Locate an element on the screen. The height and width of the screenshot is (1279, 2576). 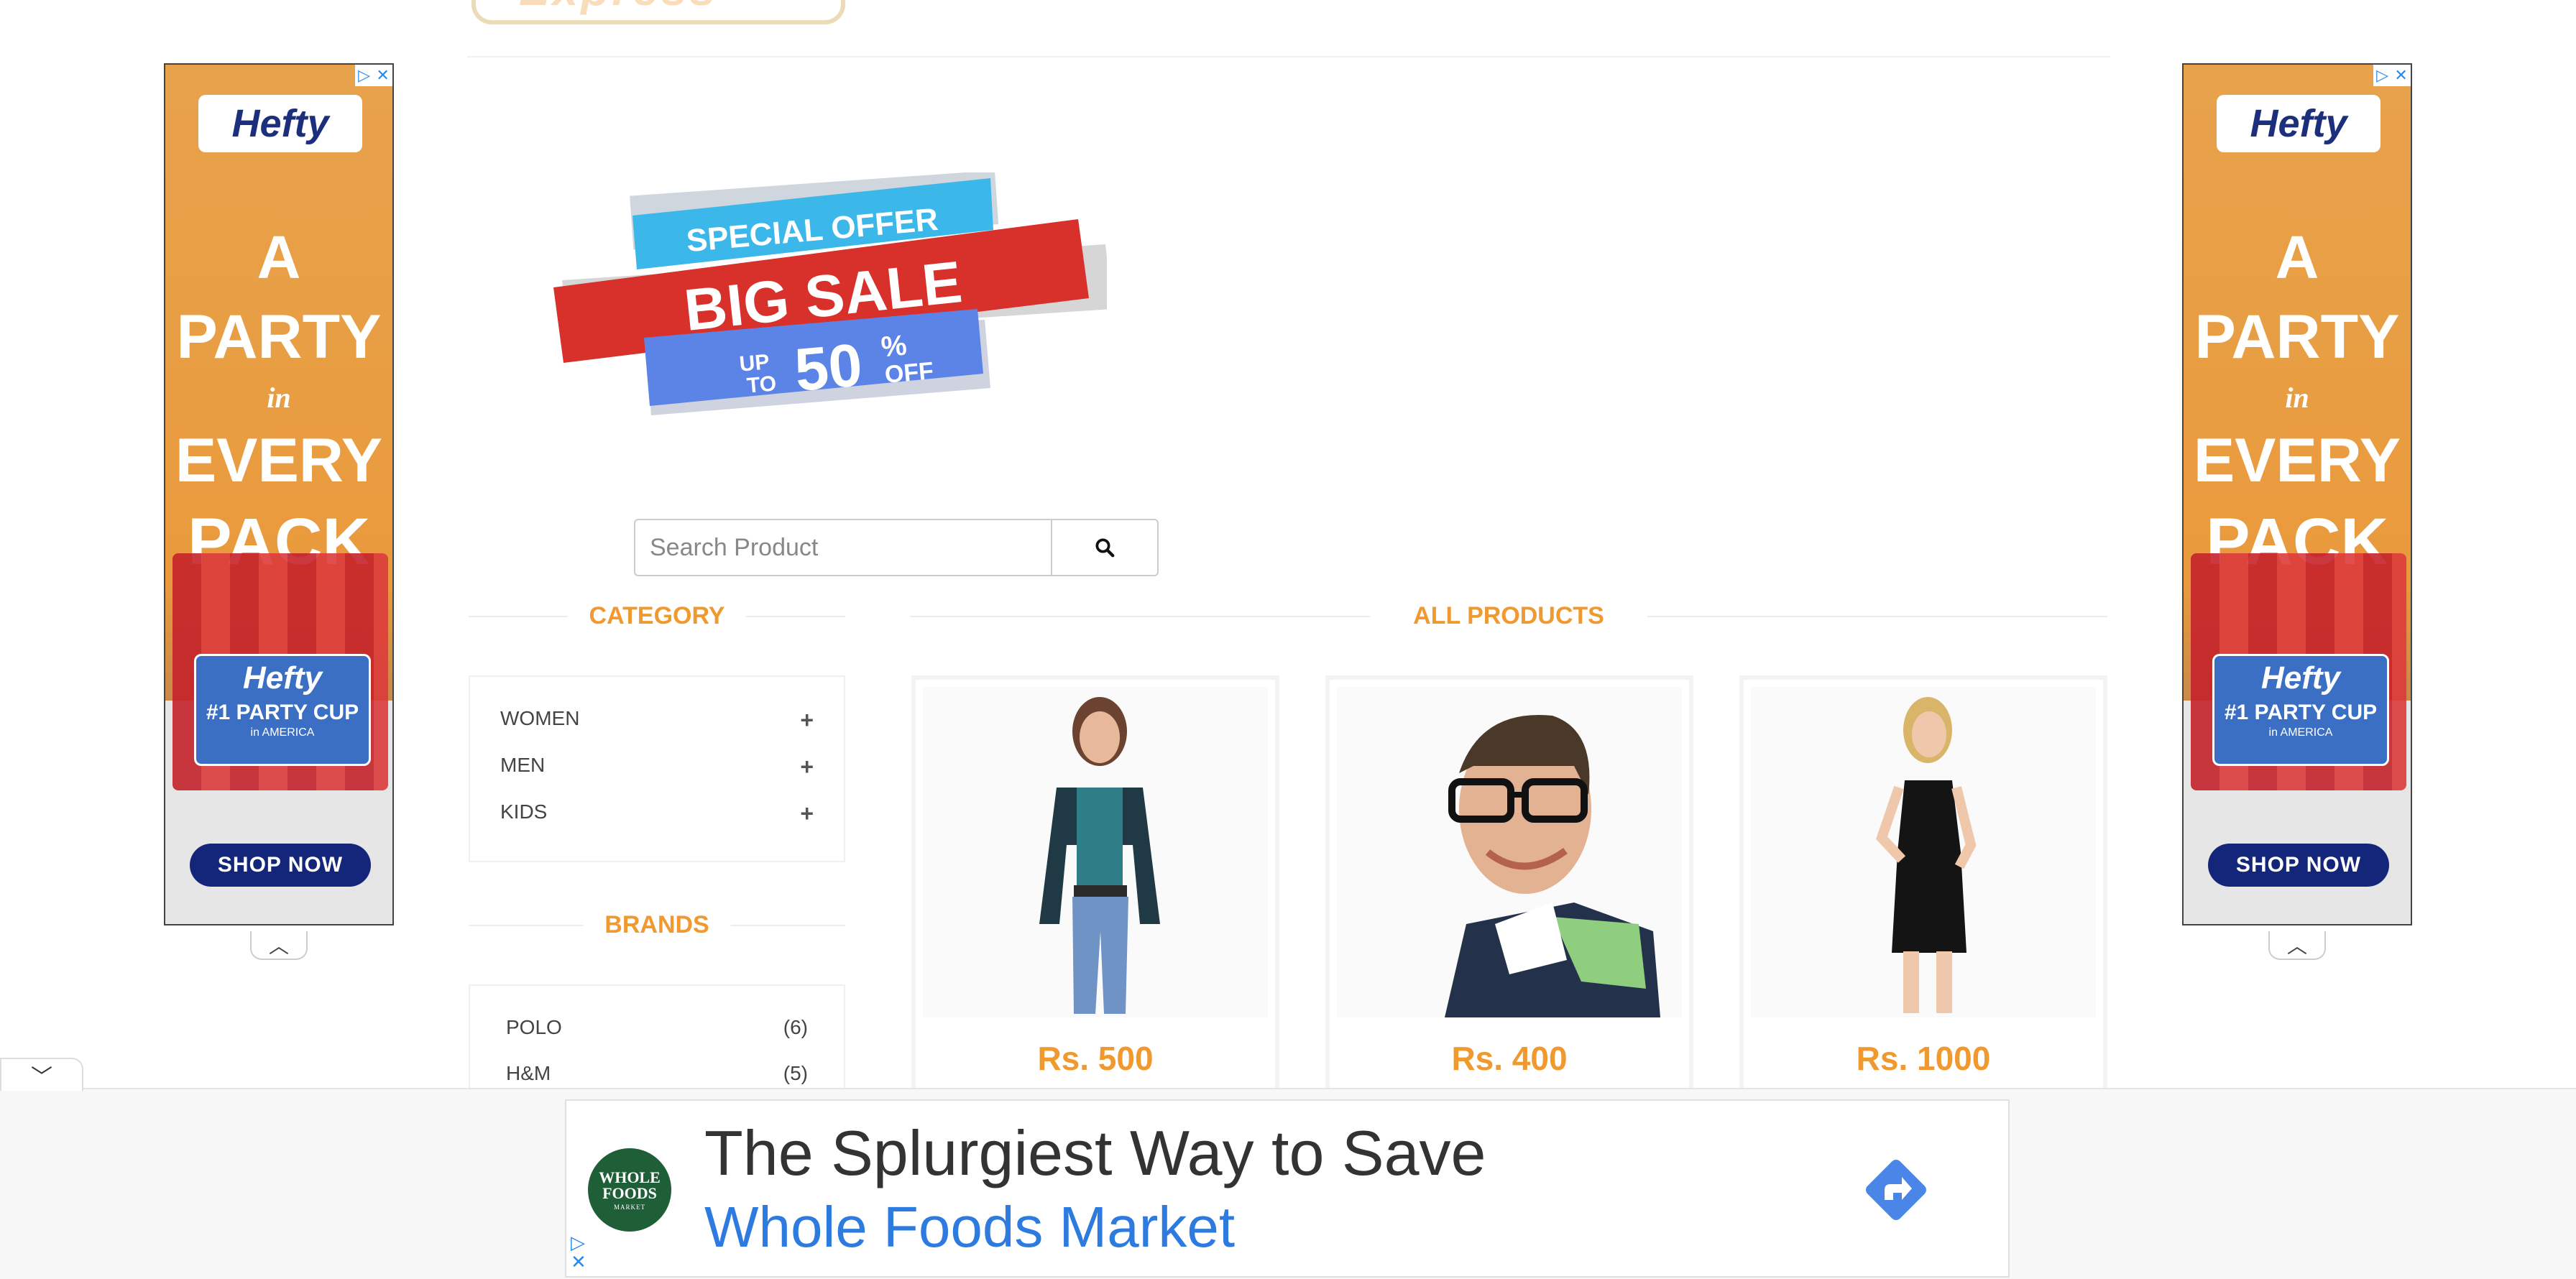
svg-text: OFF is located at coordinates (908, 373).